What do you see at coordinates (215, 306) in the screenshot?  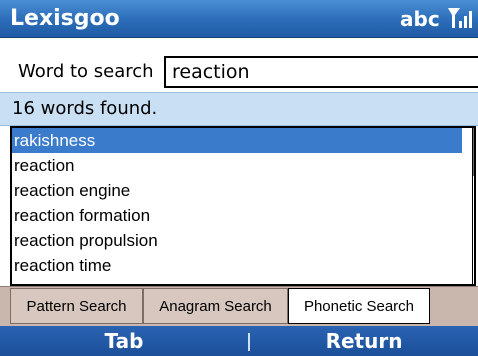 I see `tab-anagram-search: Anagram Search` at bounding box center [215, 306].